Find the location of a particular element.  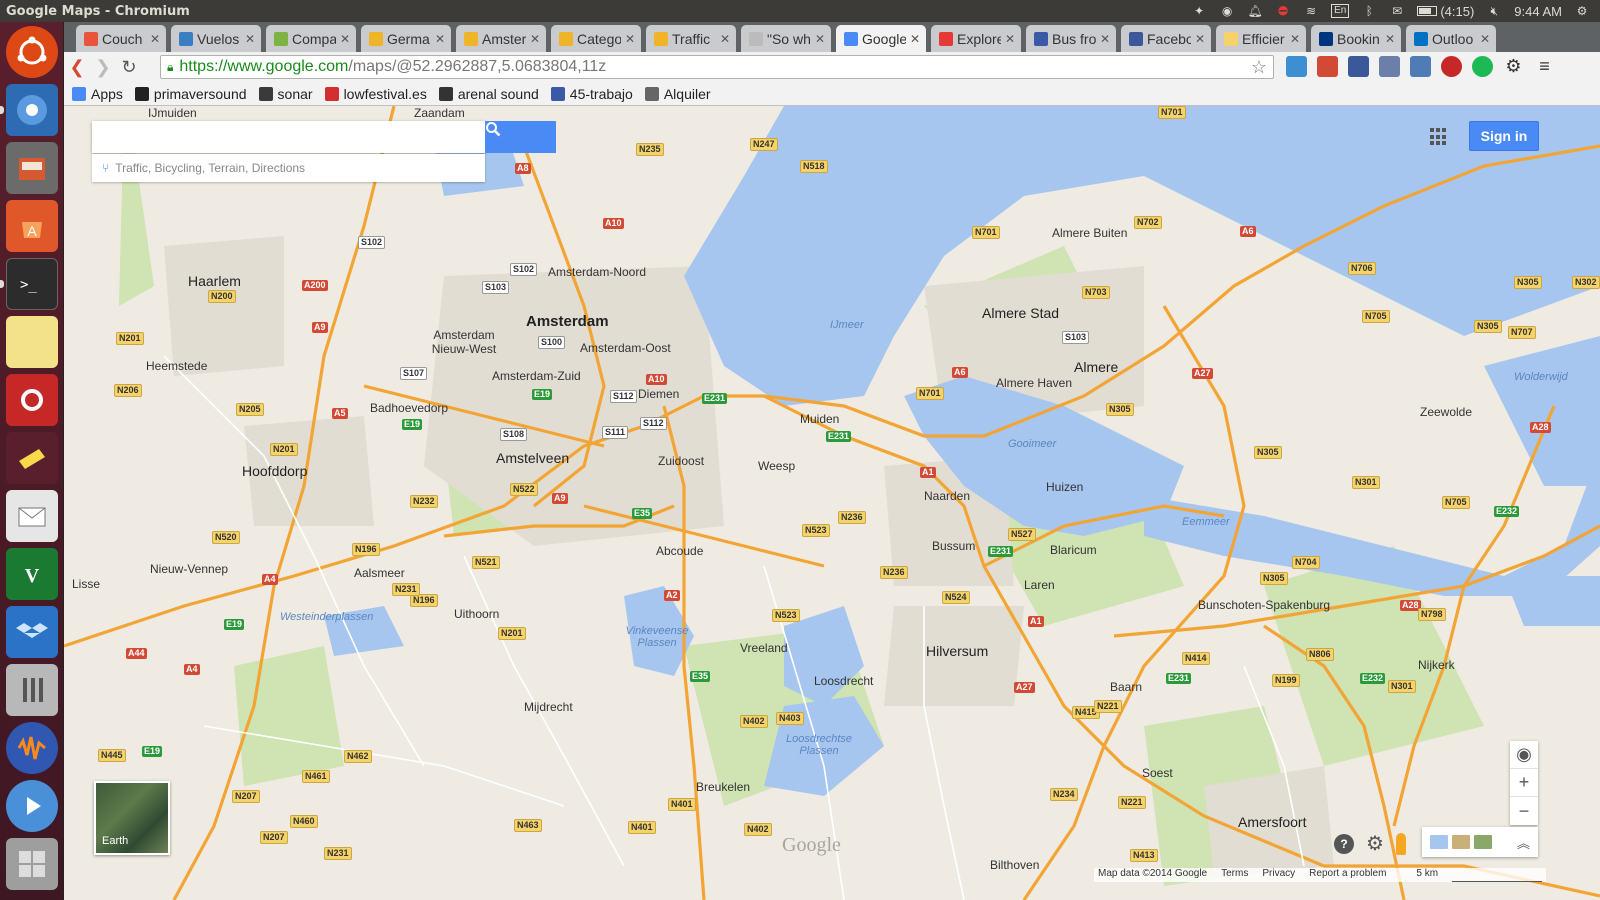

dropbox-tray-icon: ✦ is located at coordinates (1199, 11).